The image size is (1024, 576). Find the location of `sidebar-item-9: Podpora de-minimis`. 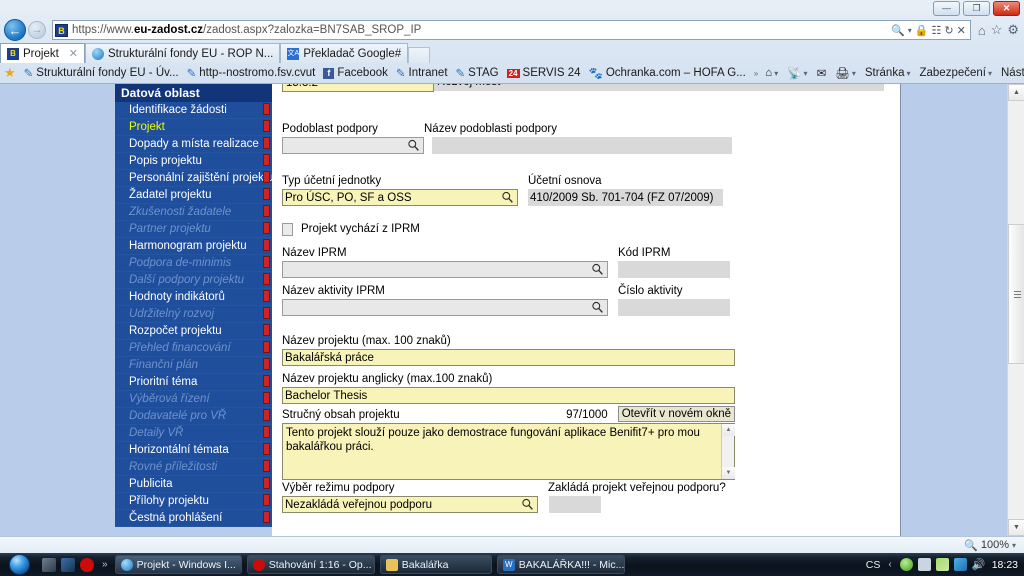

sidebar-item-9: Podpora de-minimis is located at coordinates (193, 263).